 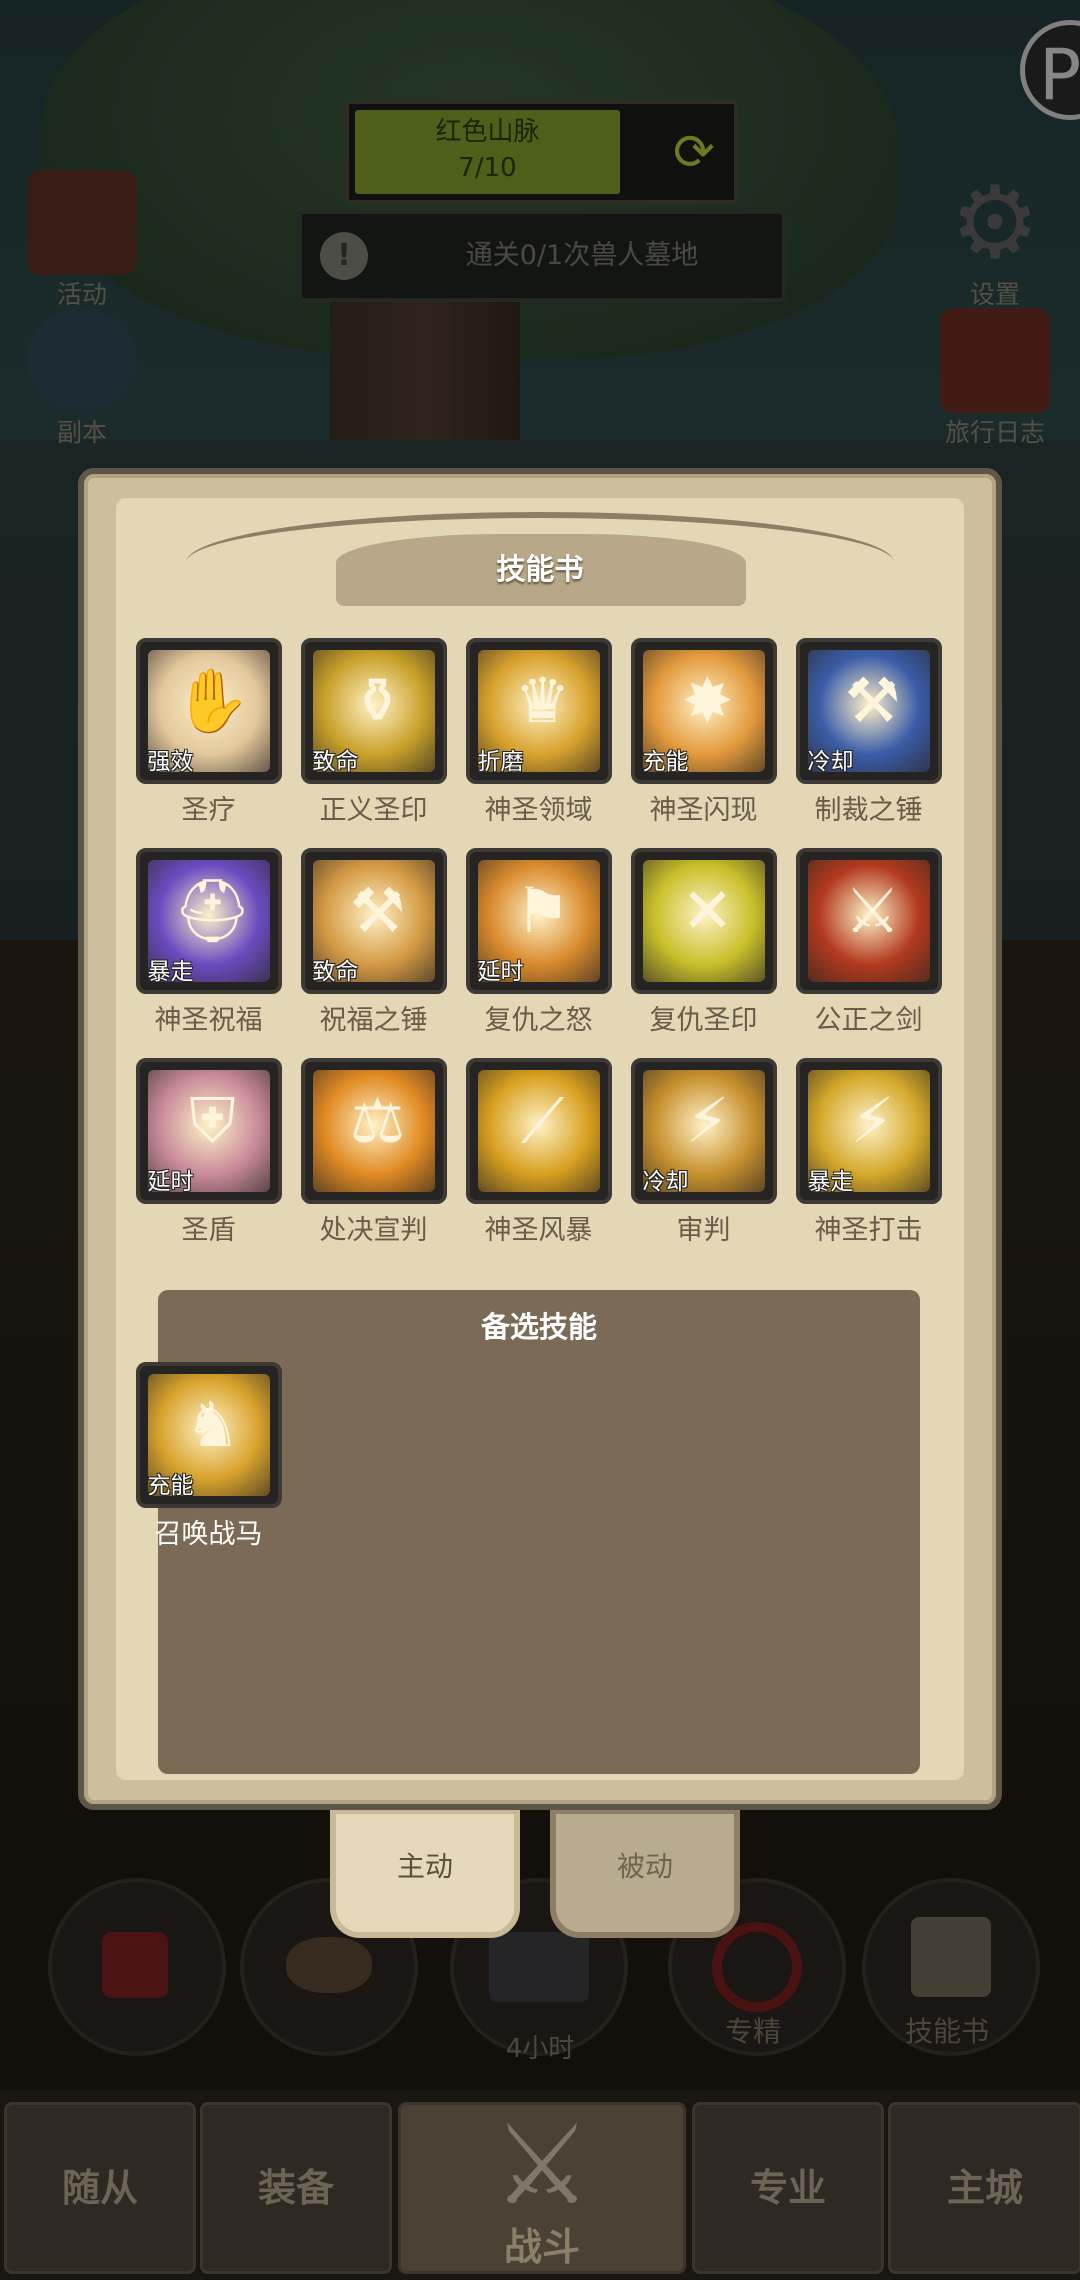 I want to click on skill-slot: ⛑ 暴走神圣祝福, so click(x=208, y=942).